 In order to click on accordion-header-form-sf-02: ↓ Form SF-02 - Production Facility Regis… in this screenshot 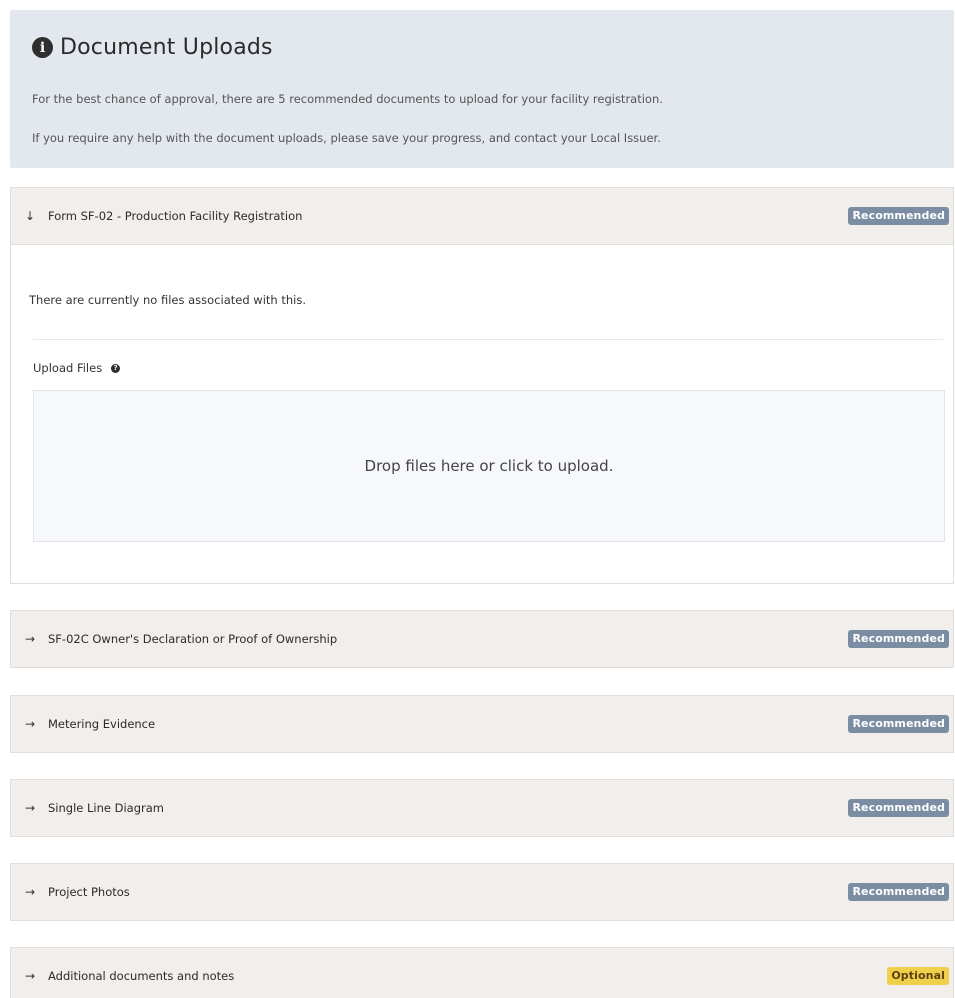, I will do `click(482, 216)`.